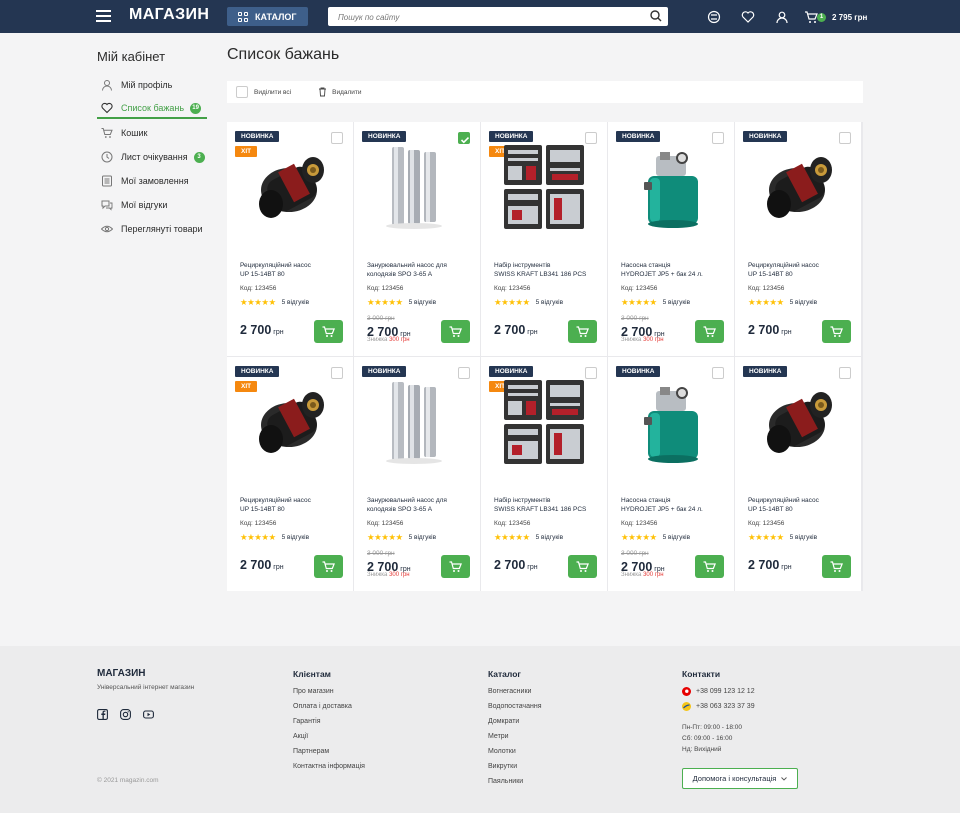 The width and height of the screenshot is (960, 813). What do you see at coordinates (103, 16) in the screenshot?
I see `menu-icon` at bounding box center [103, 16].